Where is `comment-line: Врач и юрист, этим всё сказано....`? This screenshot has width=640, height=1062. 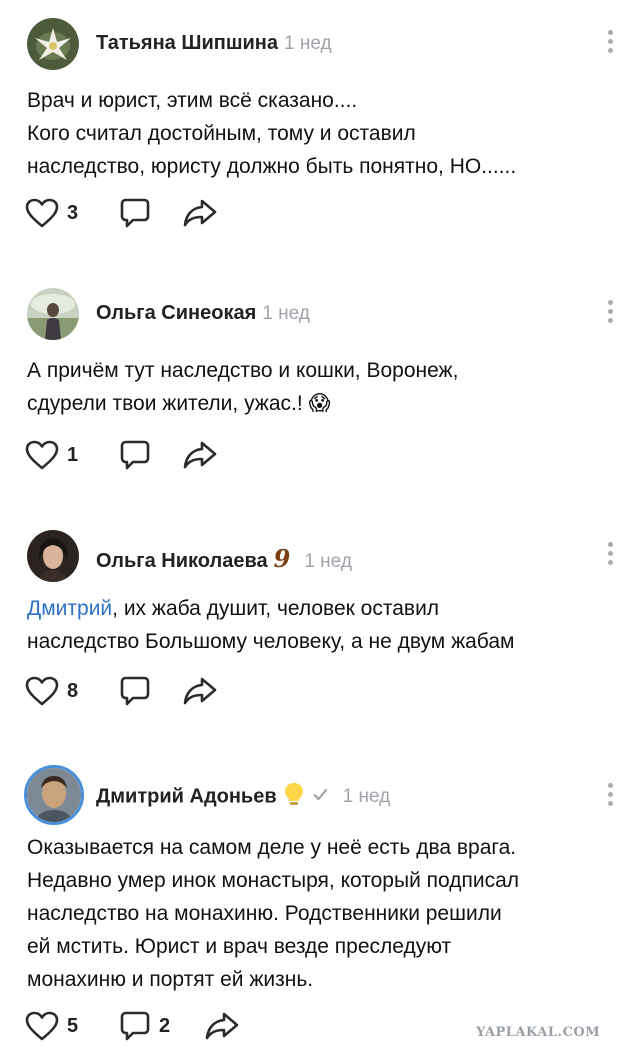
comment-line: Врач и юрист, этим всё сказано.... is located at coordinates (192, 100).